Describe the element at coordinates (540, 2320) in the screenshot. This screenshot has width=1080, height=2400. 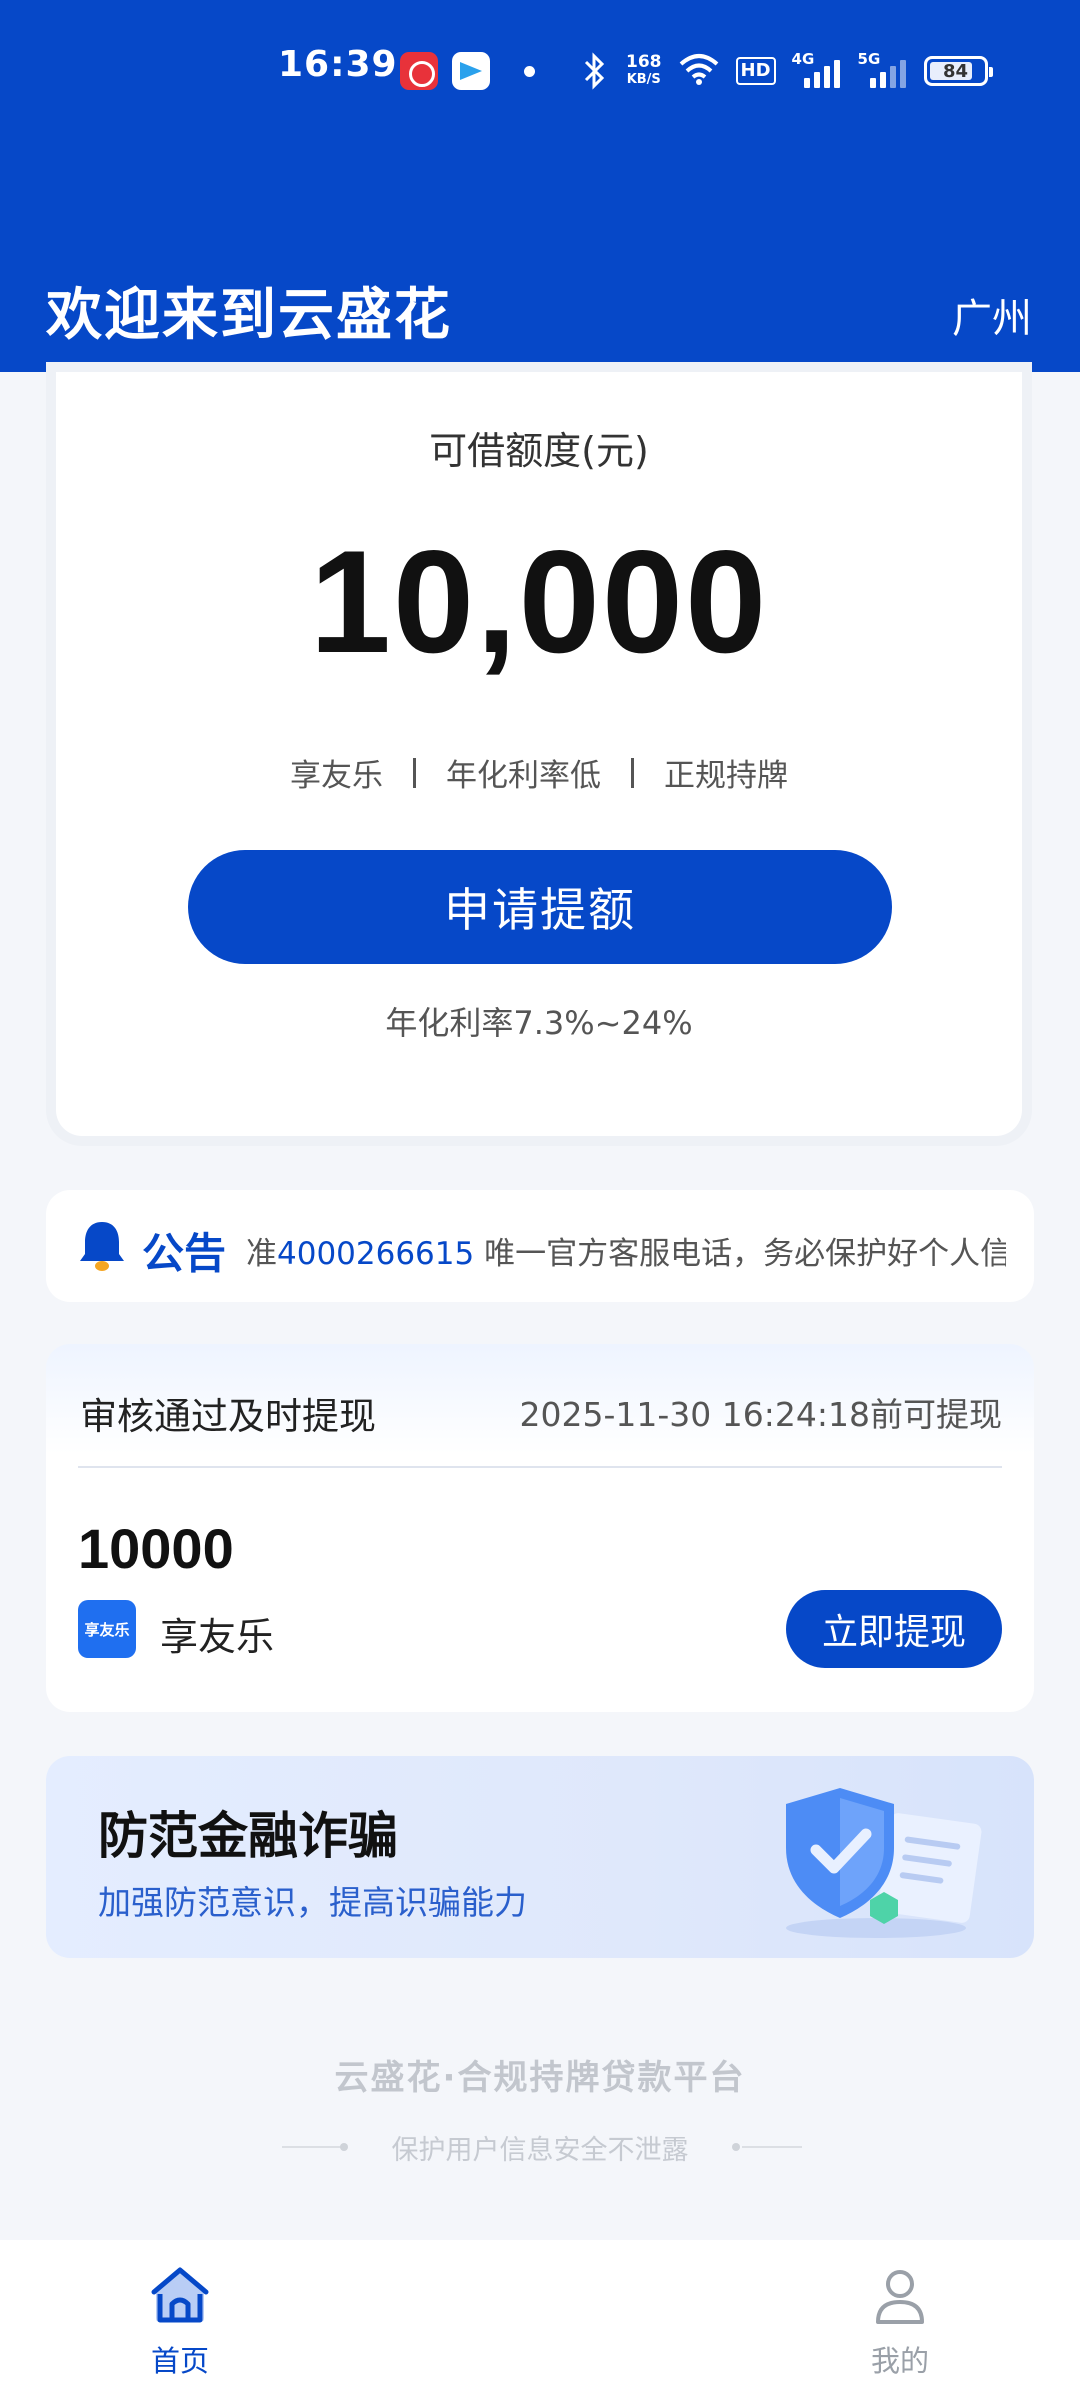
I see `bottom-nav: 首页 我的` at that location.